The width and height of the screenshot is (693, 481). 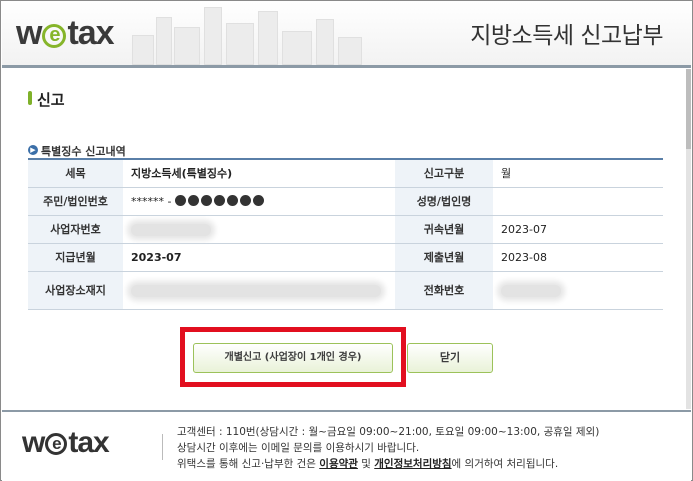 I want to click on table-row: 사업장소재지 전화번호, so click(x=345, y=290).